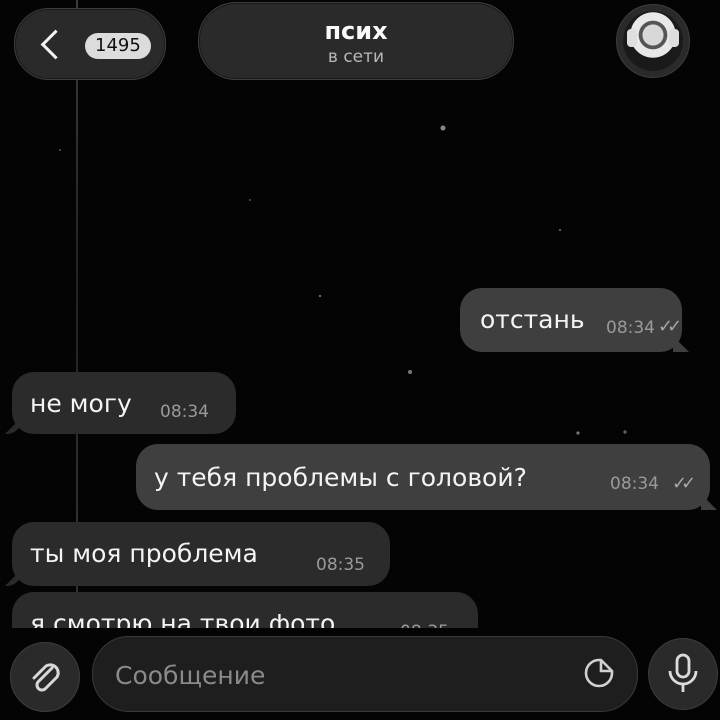  What do you see at coordinates (340, 477) in the screenshot?
I see `message-text: у тебя проблемы с головой?` at bounding box center [340, 477].